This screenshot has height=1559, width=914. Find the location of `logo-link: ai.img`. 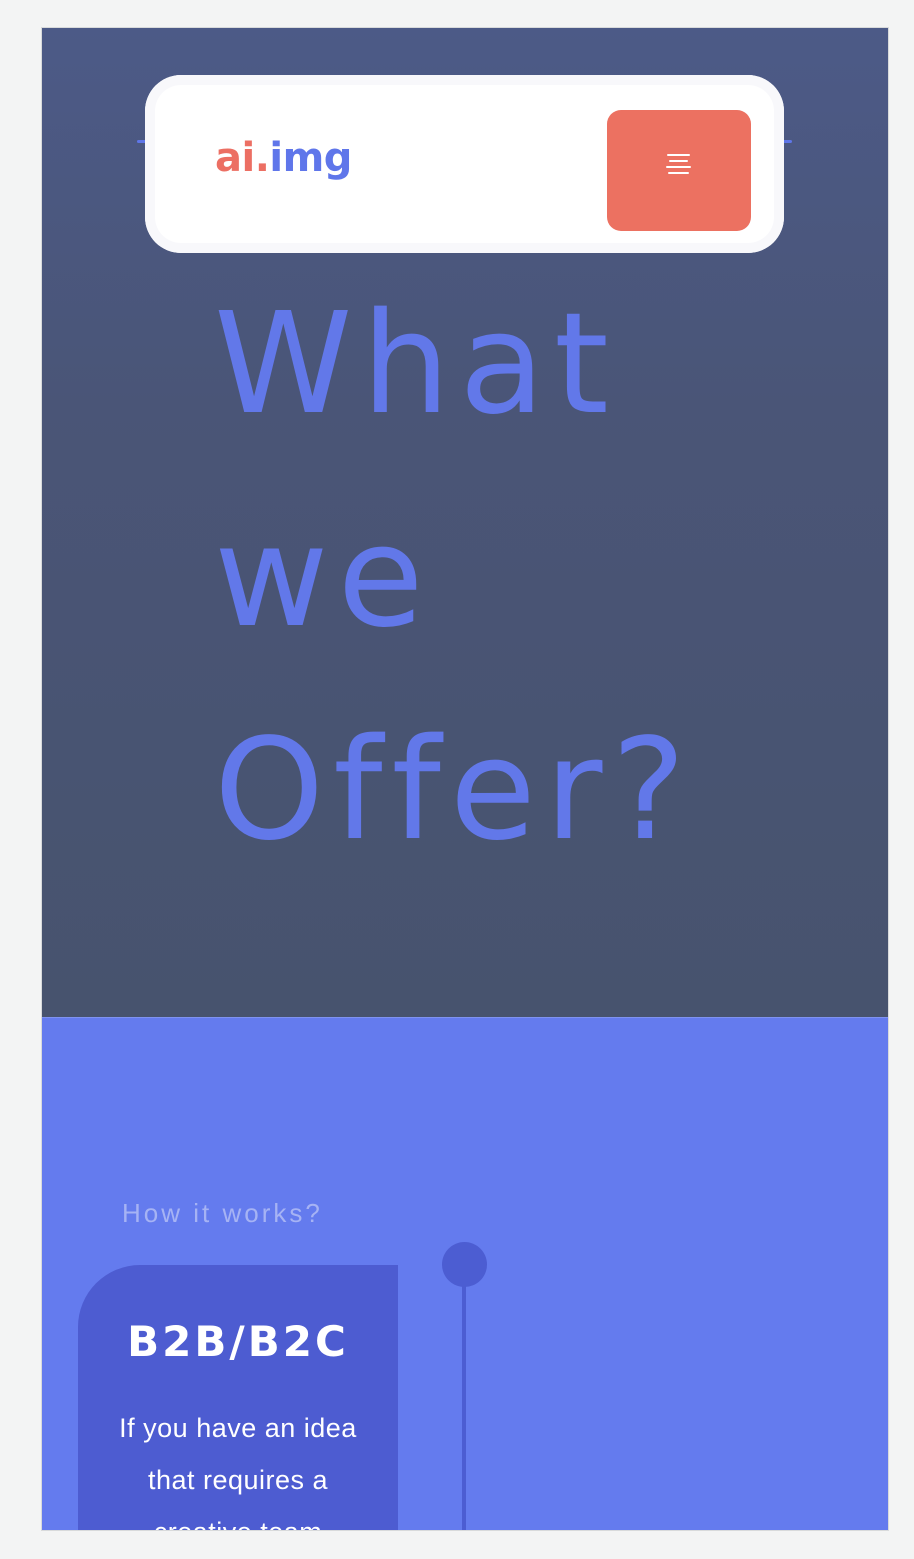

logo-link: ai.img is located at coordinates (283, 158).